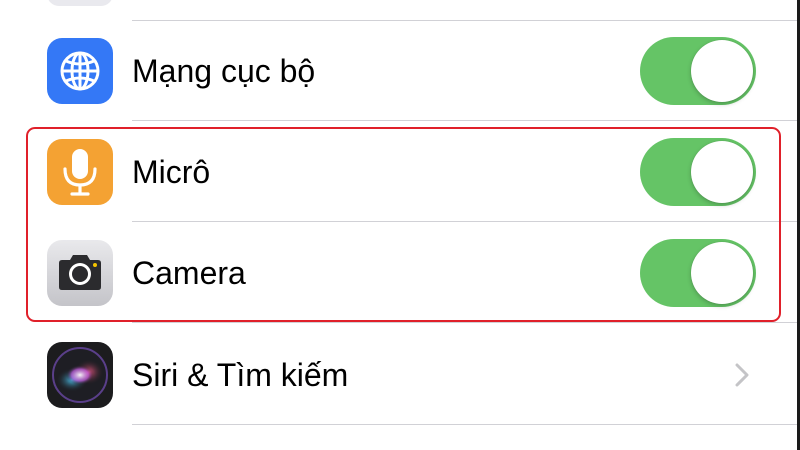 This screenshot has width=800, height=450. I want to click on microphone-toggle, so click(698, 172).